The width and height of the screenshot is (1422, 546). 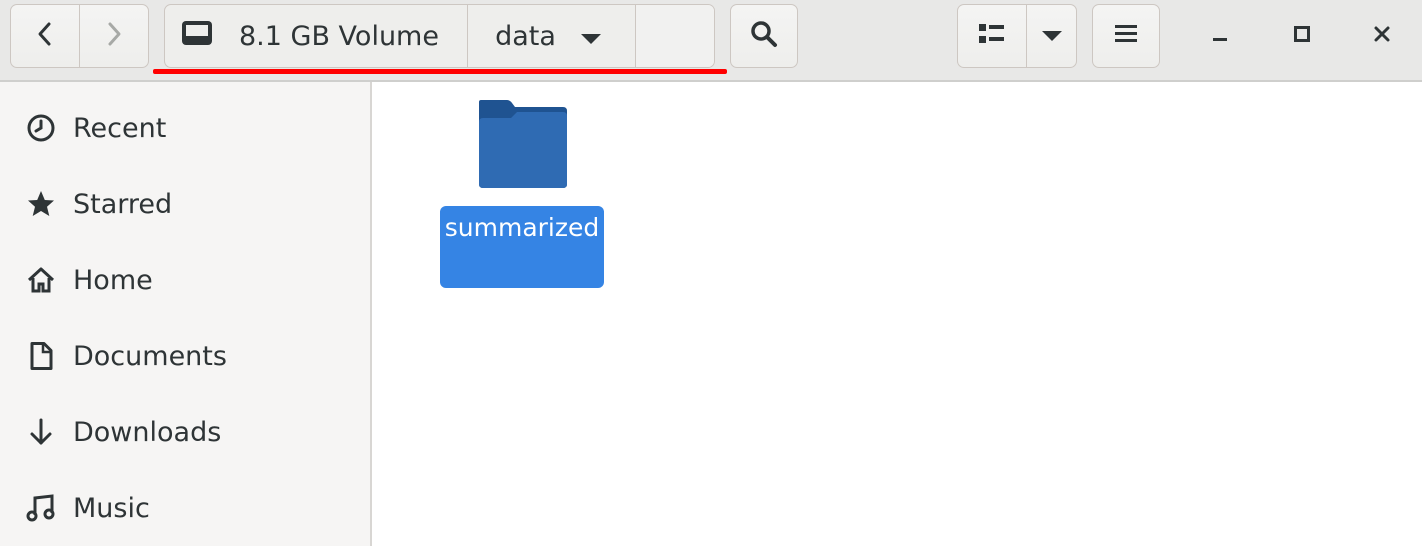 I want to click on sidebar-item-label: Downloads, so click(x=147, y=432).